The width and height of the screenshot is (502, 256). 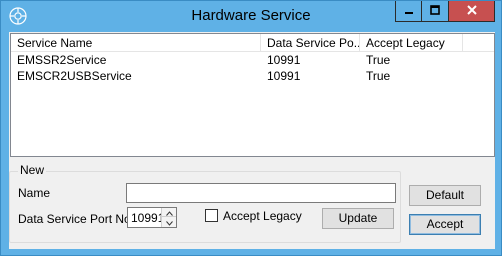 I want to click on port-value: 10991, so click(x=147, y=218).